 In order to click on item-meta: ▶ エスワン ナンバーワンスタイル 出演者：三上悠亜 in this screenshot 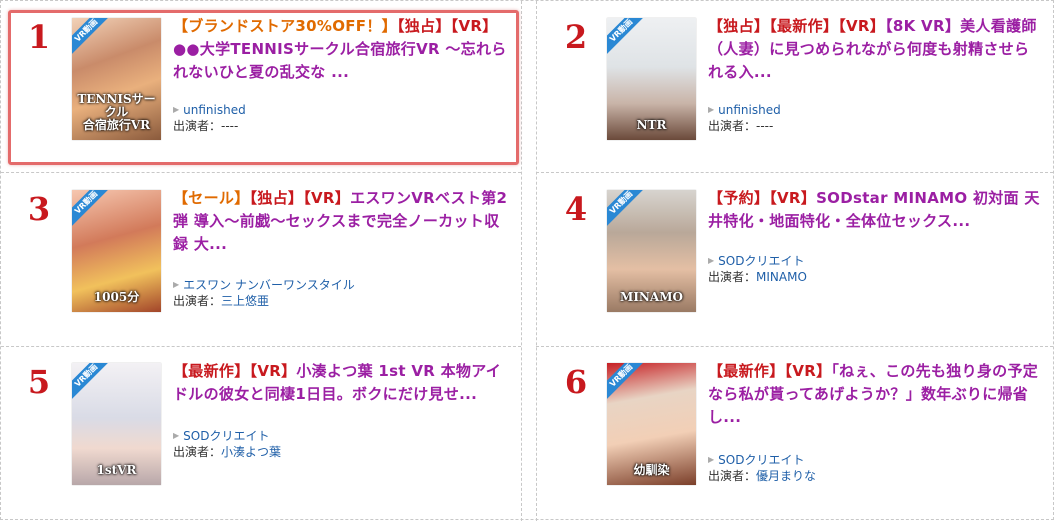, I will do `click(264, 293)`.